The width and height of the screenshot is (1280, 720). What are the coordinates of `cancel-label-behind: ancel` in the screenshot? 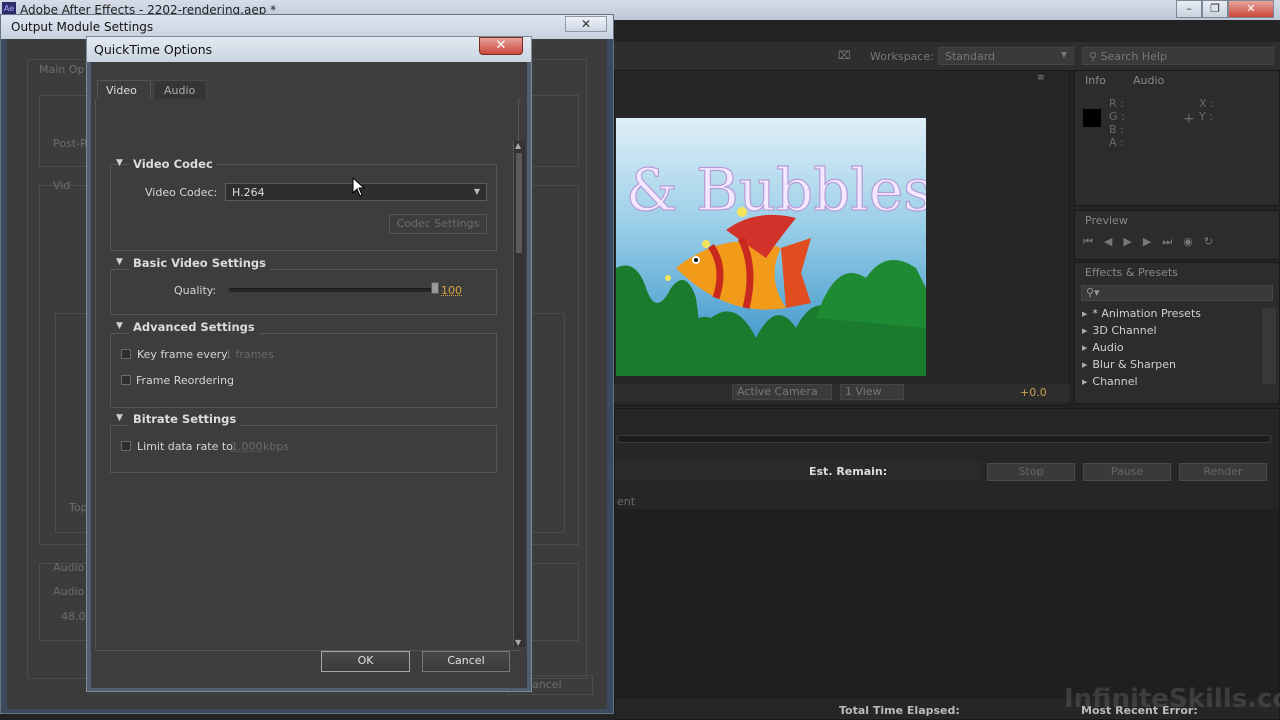 It's located at (547, 684).